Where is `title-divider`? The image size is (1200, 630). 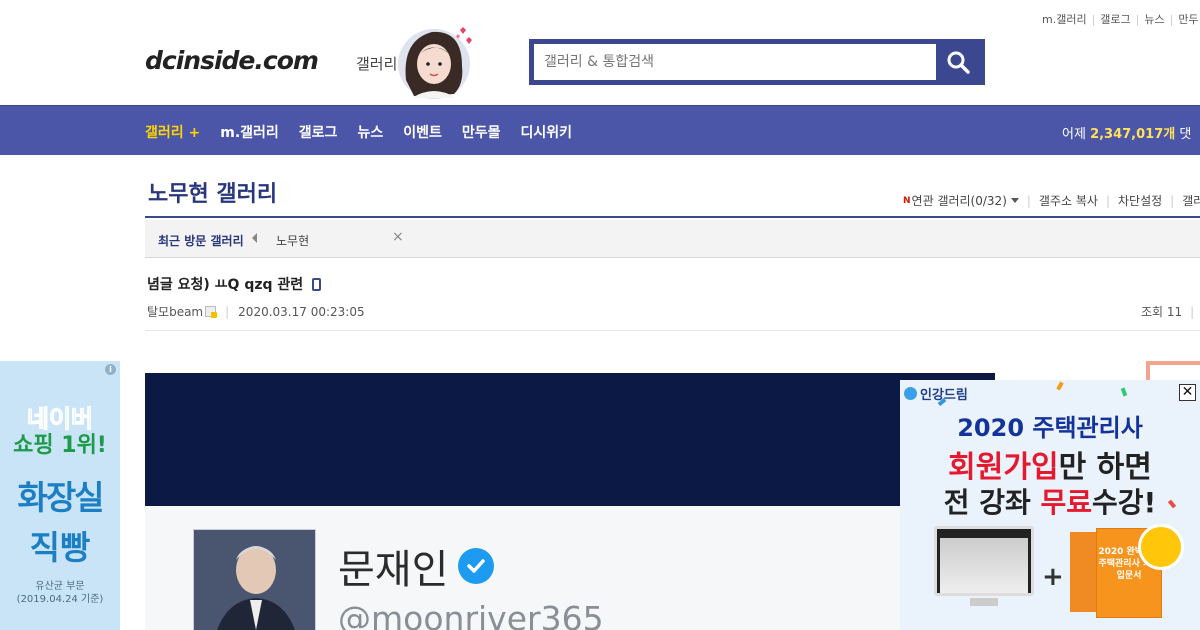
title-divider is located at coordinates (672, 217).